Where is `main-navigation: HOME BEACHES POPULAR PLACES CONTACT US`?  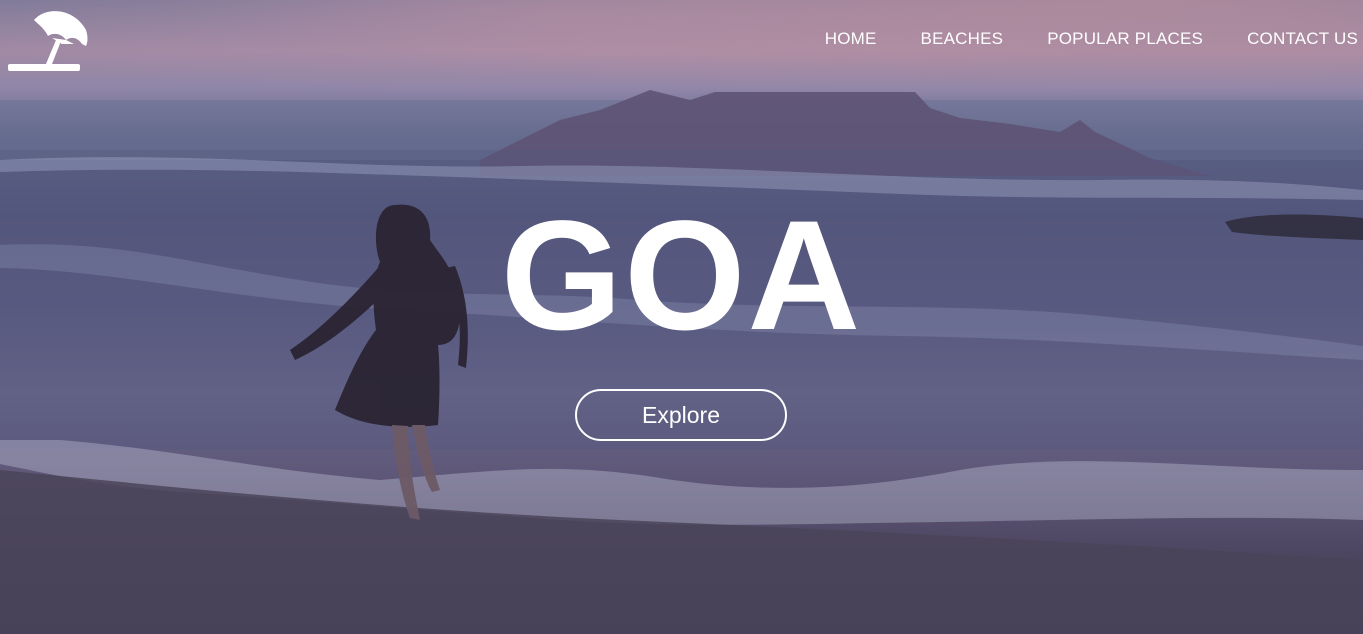
main-navigation: HOME BEACHES POPULAR PLACES CONTACT US is located at coordinates (1069, 39).